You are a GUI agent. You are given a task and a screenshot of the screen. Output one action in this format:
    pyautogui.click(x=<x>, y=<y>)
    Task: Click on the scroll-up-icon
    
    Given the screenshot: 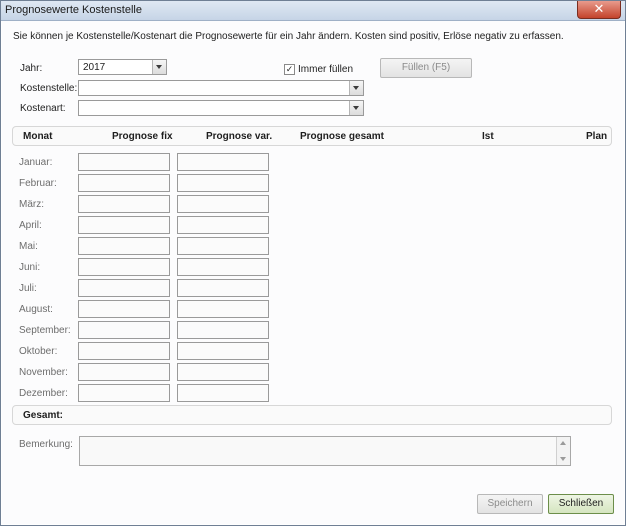 What is the action you would take?
    pyautogui.click(x=563, y=443)
    